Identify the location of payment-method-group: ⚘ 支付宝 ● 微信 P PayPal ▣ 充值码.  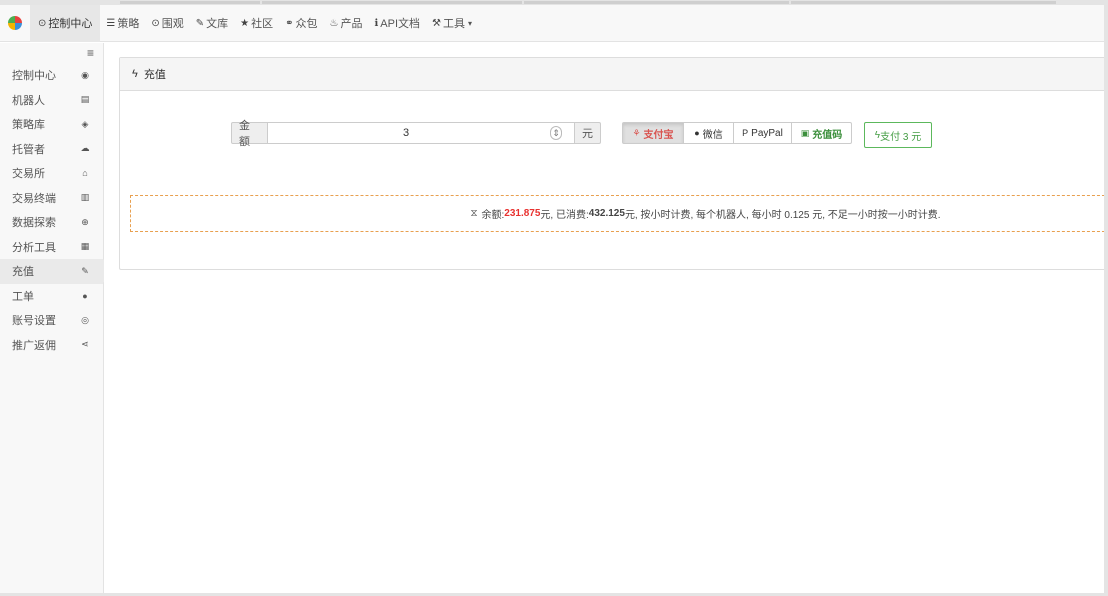
(737, 133).